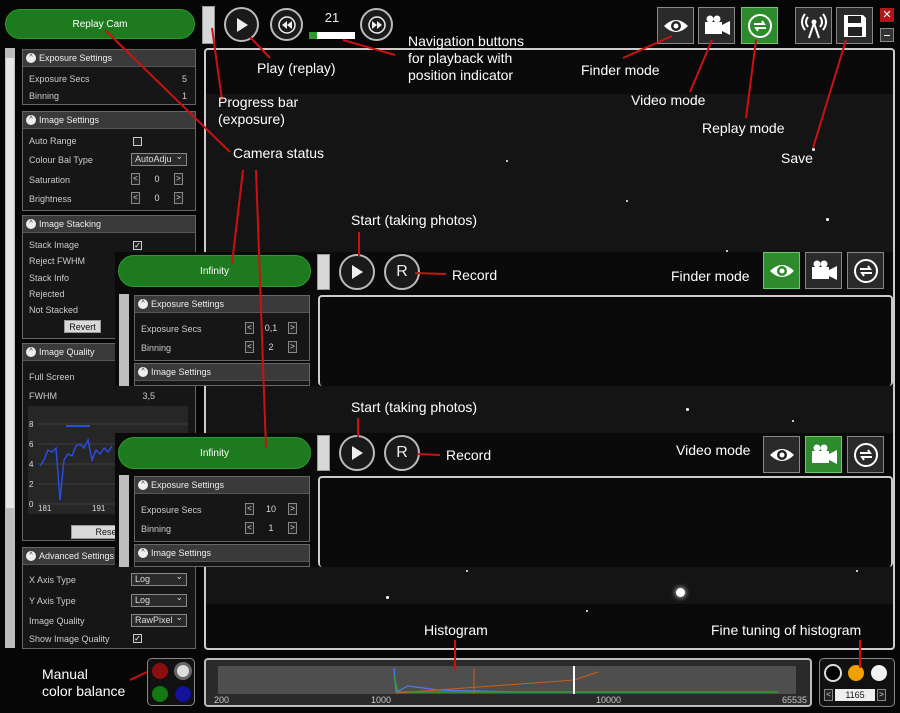  Describe the element at coordinates (10, 283) in the screenshot. I see `scroll-thumb` at that location.